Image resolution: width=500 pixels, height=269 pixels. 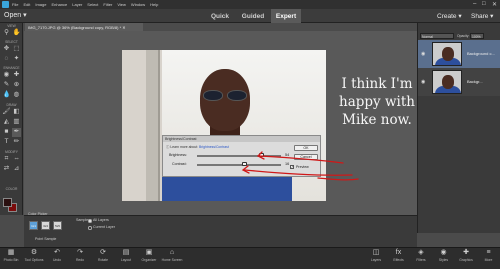 What do you see at coordinates (376, 258) in the screenshot?
I see `taskbar-layers-button: ◫ Layers` at bounding box center [376, 258].